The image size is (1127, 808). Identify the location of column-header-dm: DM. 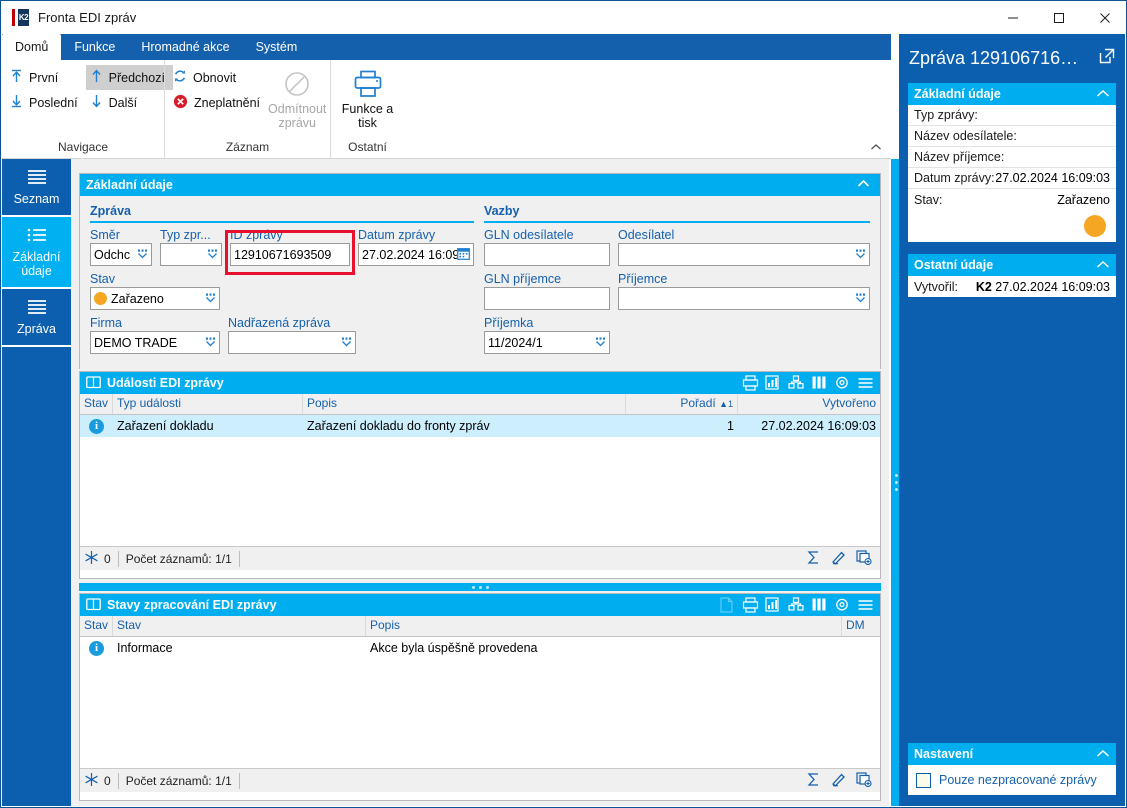
(861, 626).